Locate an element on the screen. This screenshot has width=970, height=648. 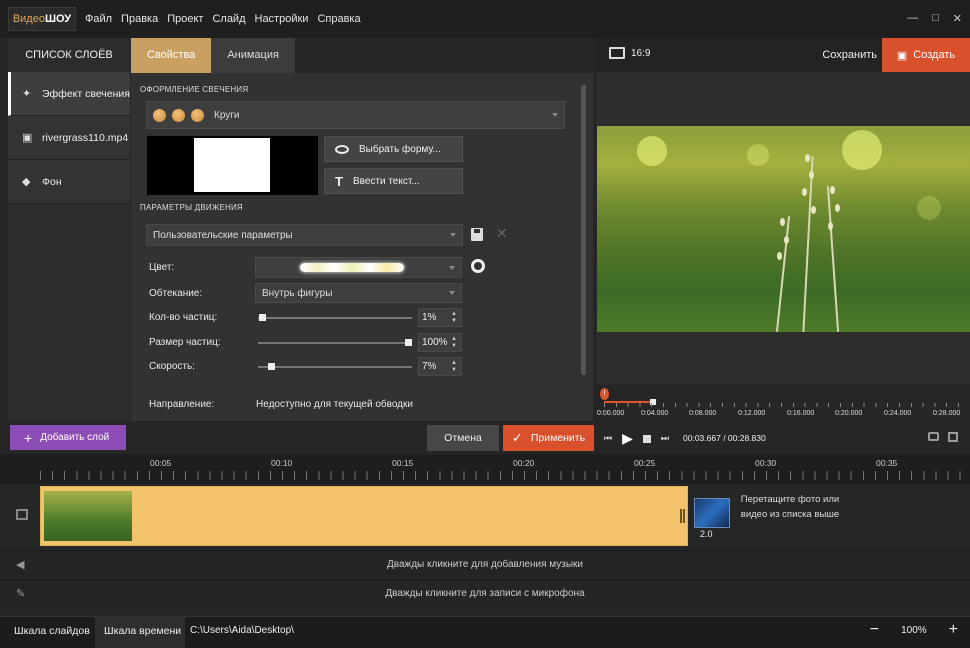
count-slider is located at coordinates (335, 317).